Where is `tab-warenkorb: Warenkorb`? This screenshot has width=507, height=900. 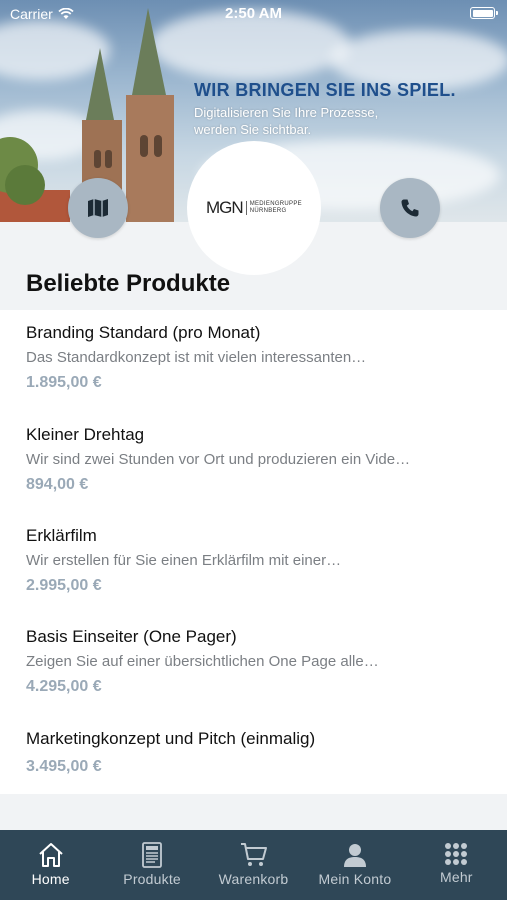
tab-warenkorb: Warenkorb is located at coordinates (253, 865).